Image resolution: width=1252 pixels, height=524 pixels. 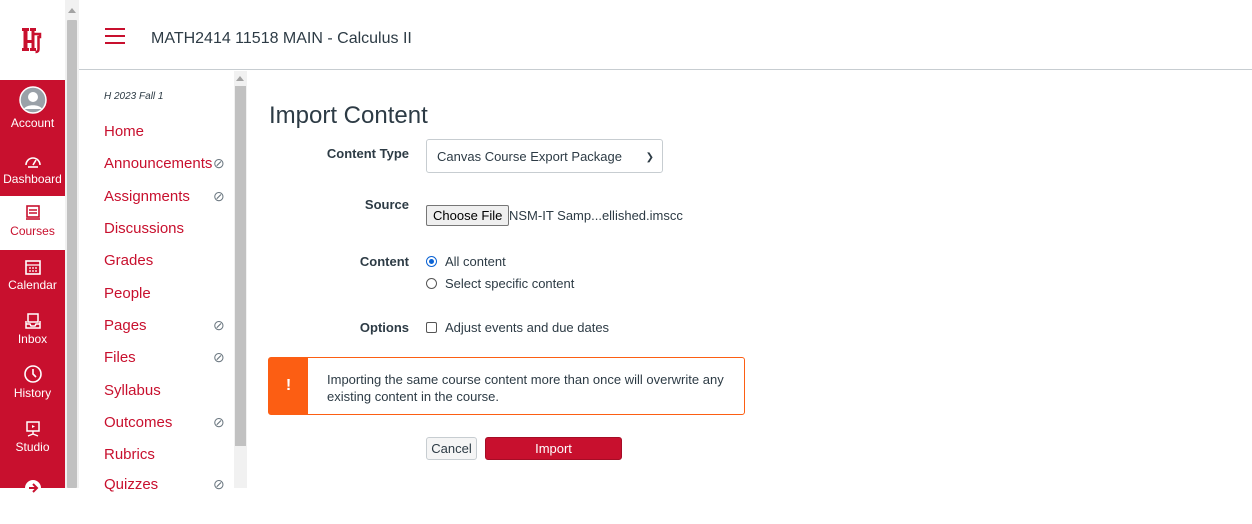 What do you see at coordinates (144, 228) in the screenshot?
I see `course-nav-discussions: Discussions` at bounding box center [144, 228].